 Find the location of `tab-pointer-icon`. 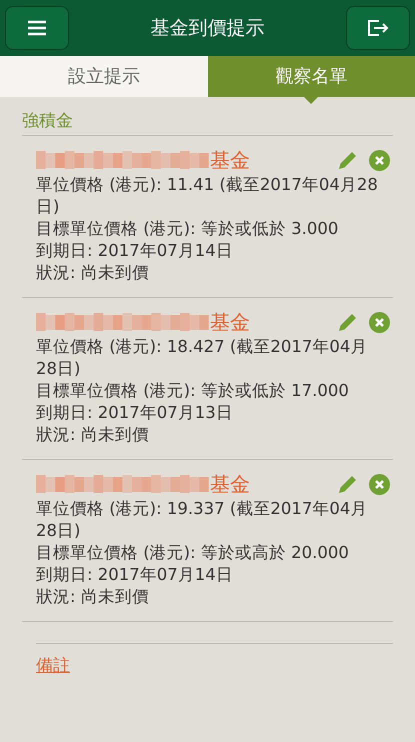

tab-pointer-icon is located at coordinates (311, 100).